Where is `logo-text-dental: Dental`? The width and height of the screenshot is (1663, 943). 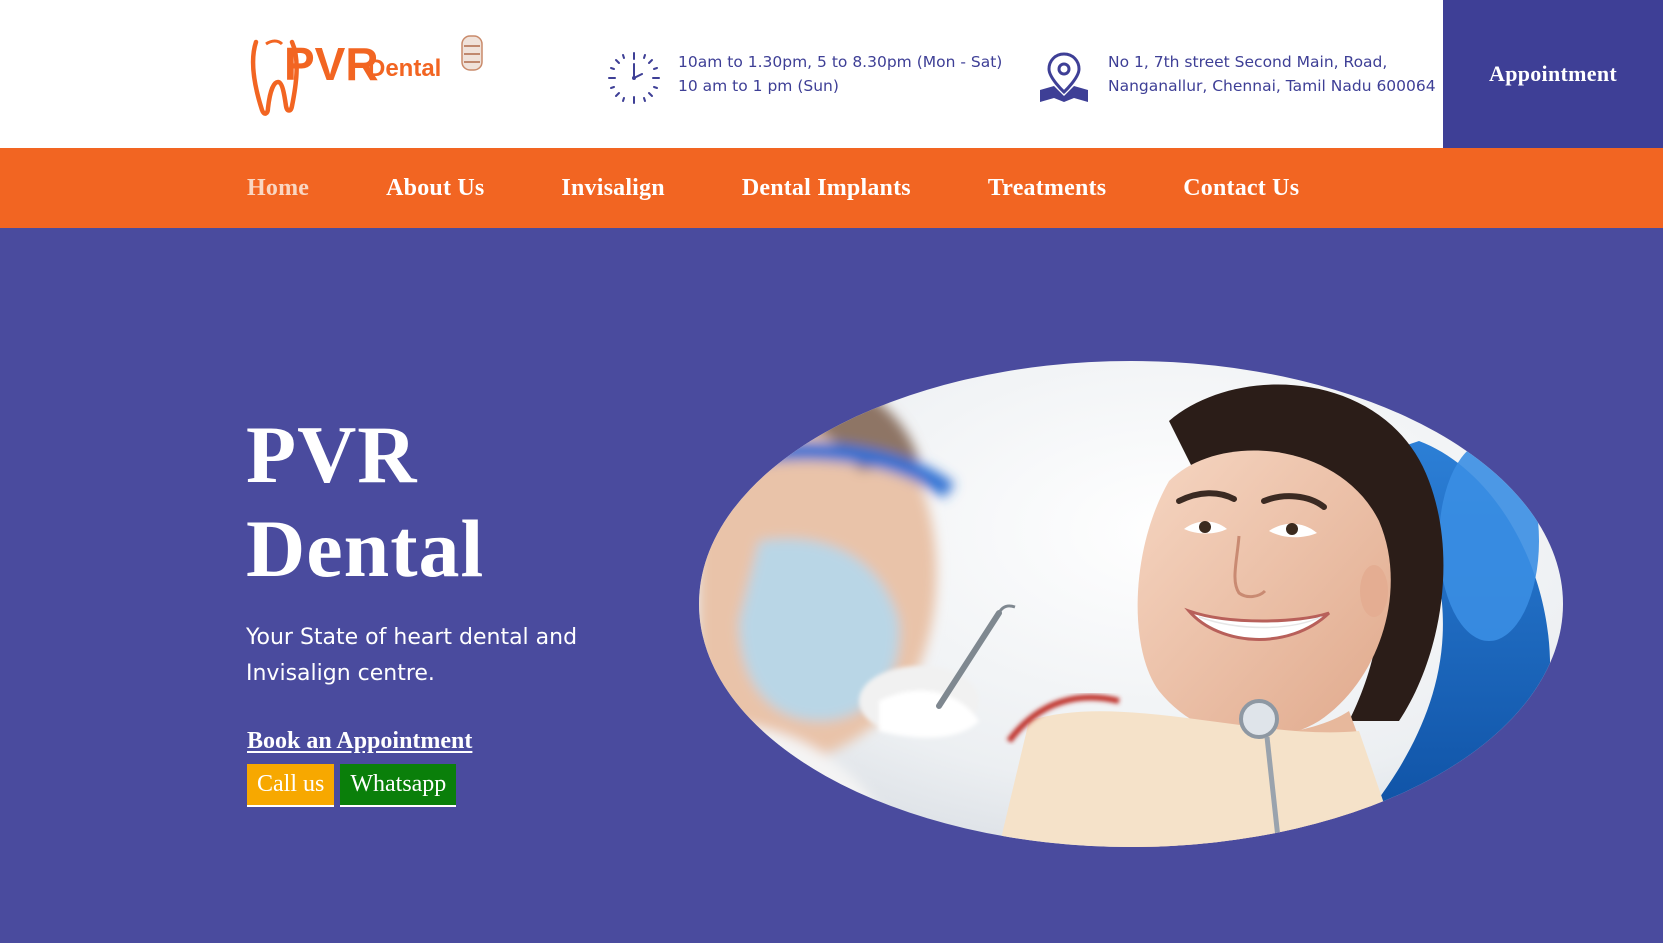 logo-text-dental: Dental is located at coordinates (404, 68).